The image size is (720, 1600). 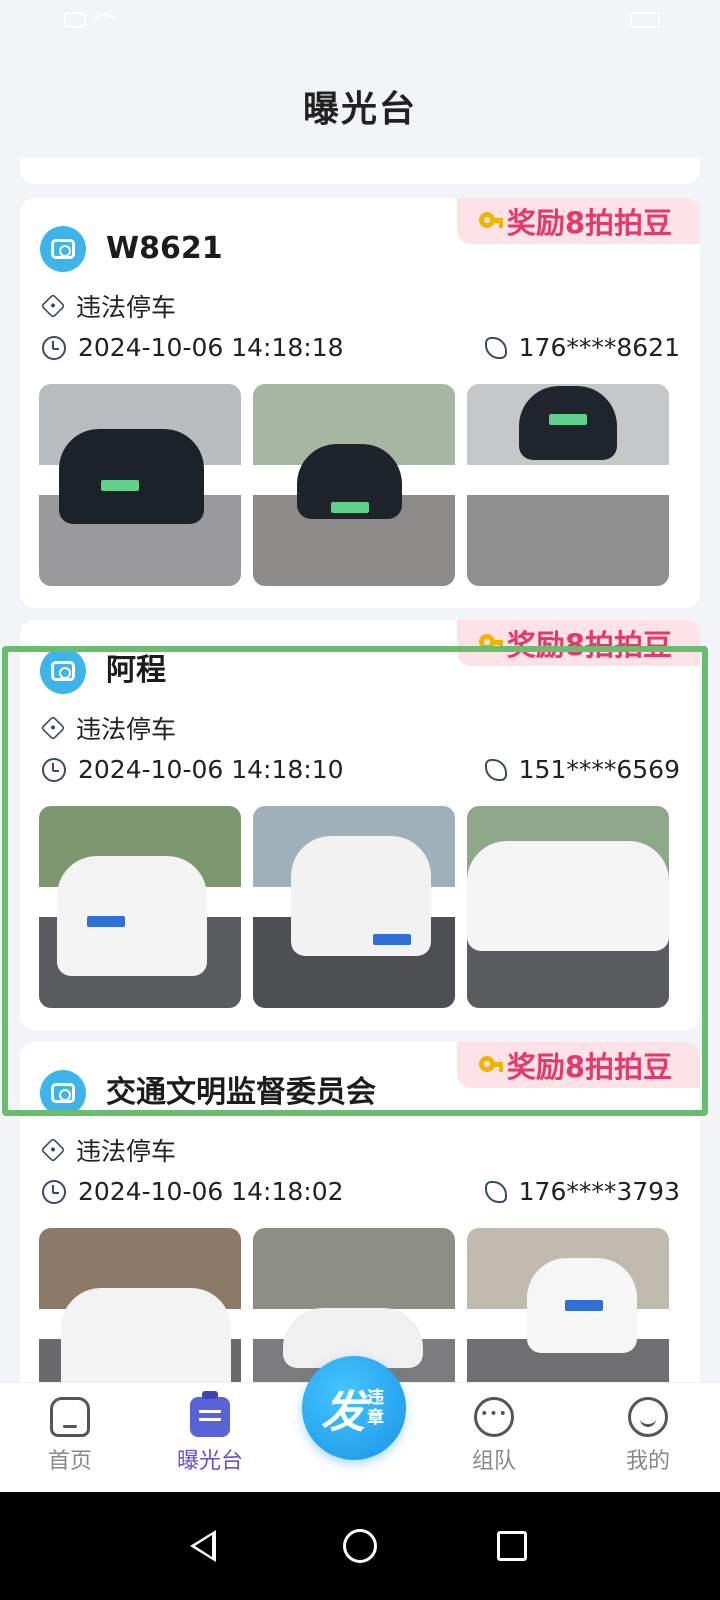 I want to click on timestamp-text: 2024-10-06 14:18:18, so click(x=211, y=347).